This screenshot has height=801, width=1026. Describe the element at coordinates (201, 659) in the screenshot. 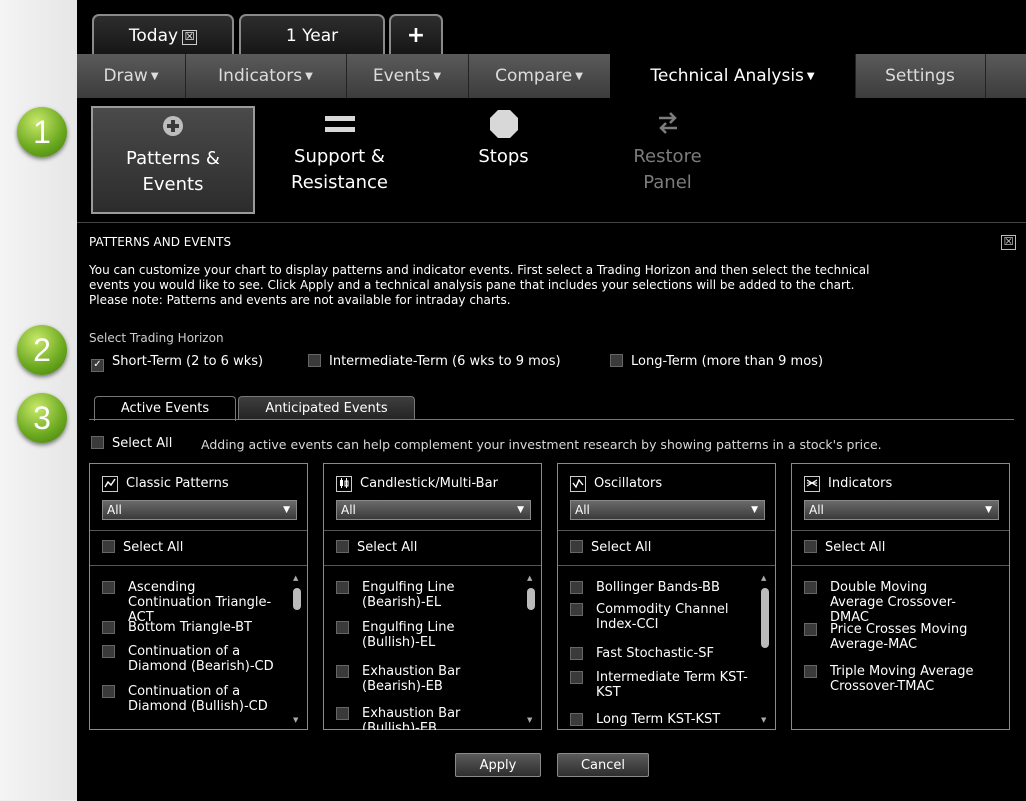

I see `list-item-label: Continuation of a Diamond (Bearish)-CD` at that location.